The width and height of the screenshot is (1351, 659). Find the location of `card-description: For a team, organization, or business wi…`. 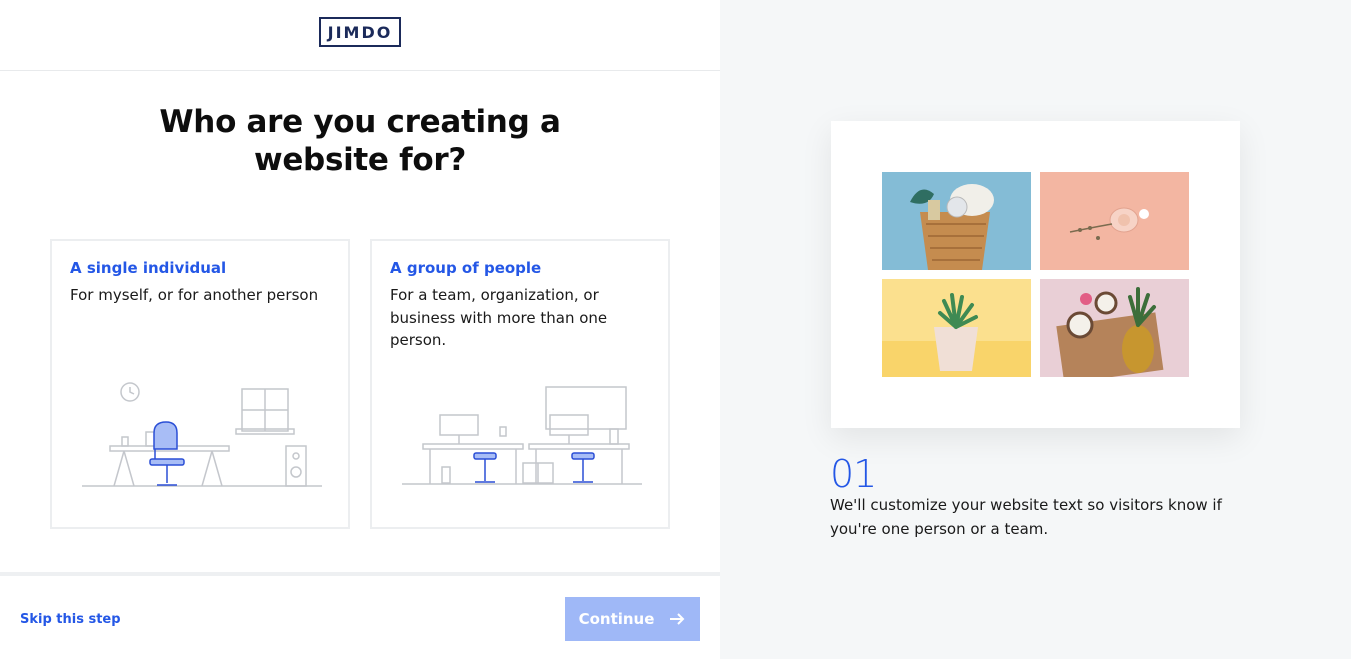

card-description: For a team, organization, or business wi… is located at coordinates (499, 317).